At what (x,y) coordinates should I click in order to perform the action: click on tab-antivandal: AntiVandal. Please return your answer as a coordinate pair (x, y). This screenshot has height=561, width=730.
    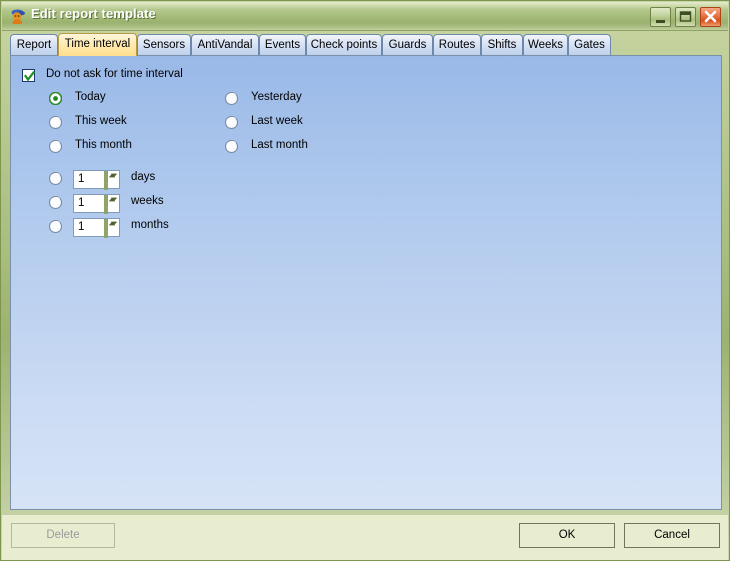
    Looking at the image, I should click on (225, 45).